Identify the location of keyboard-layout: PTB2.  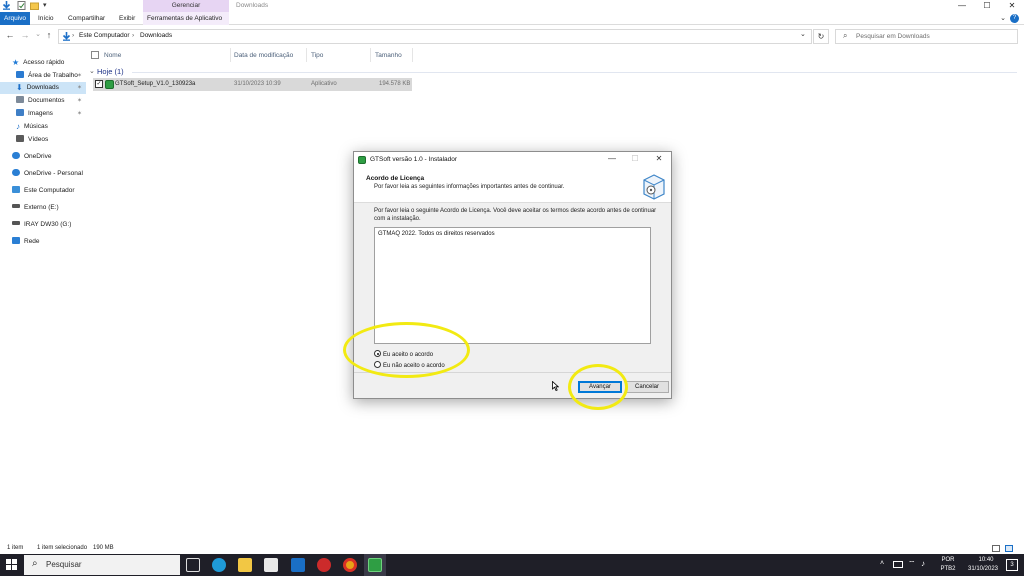
(948, 569).